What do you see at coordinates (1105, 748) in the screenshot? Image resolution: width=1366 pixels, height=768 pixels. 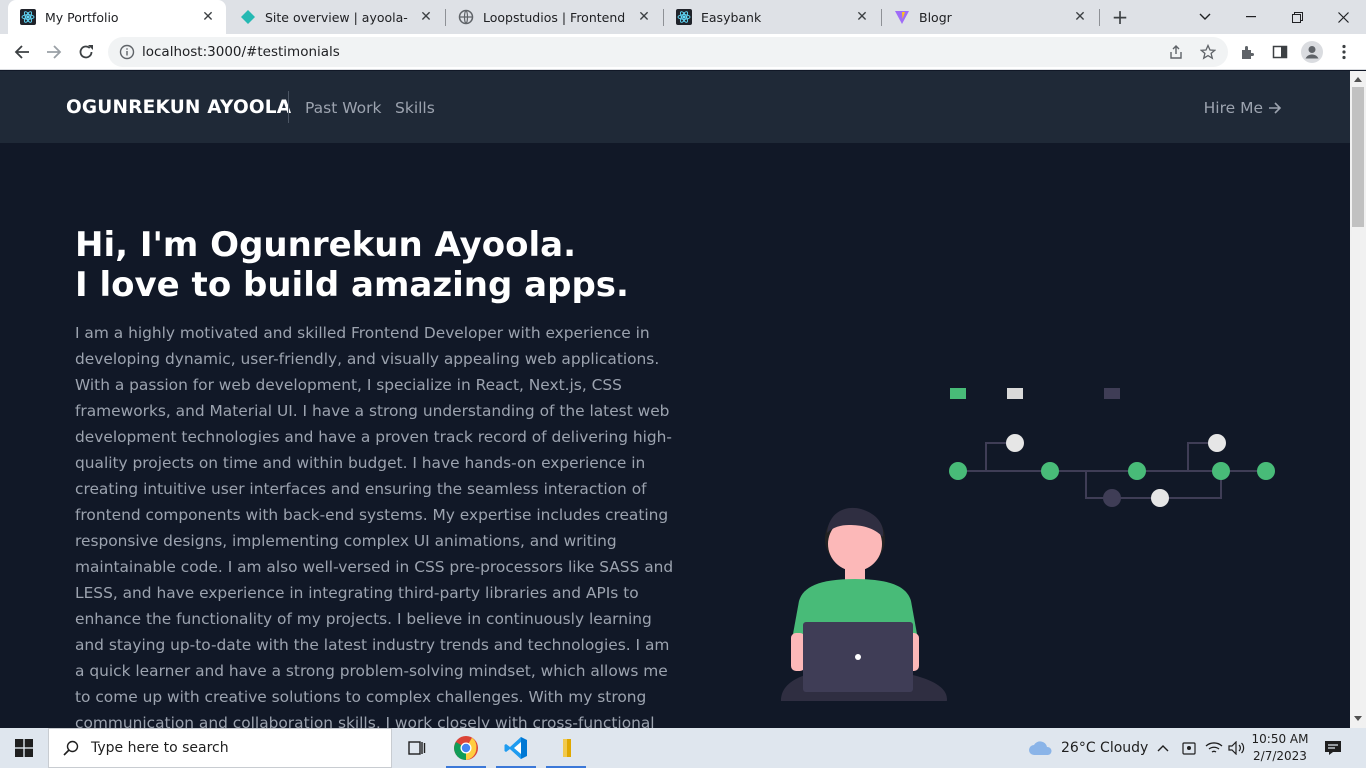 I see `weather-text: 26°C Cloudy` at bounding box center [1105, 748].